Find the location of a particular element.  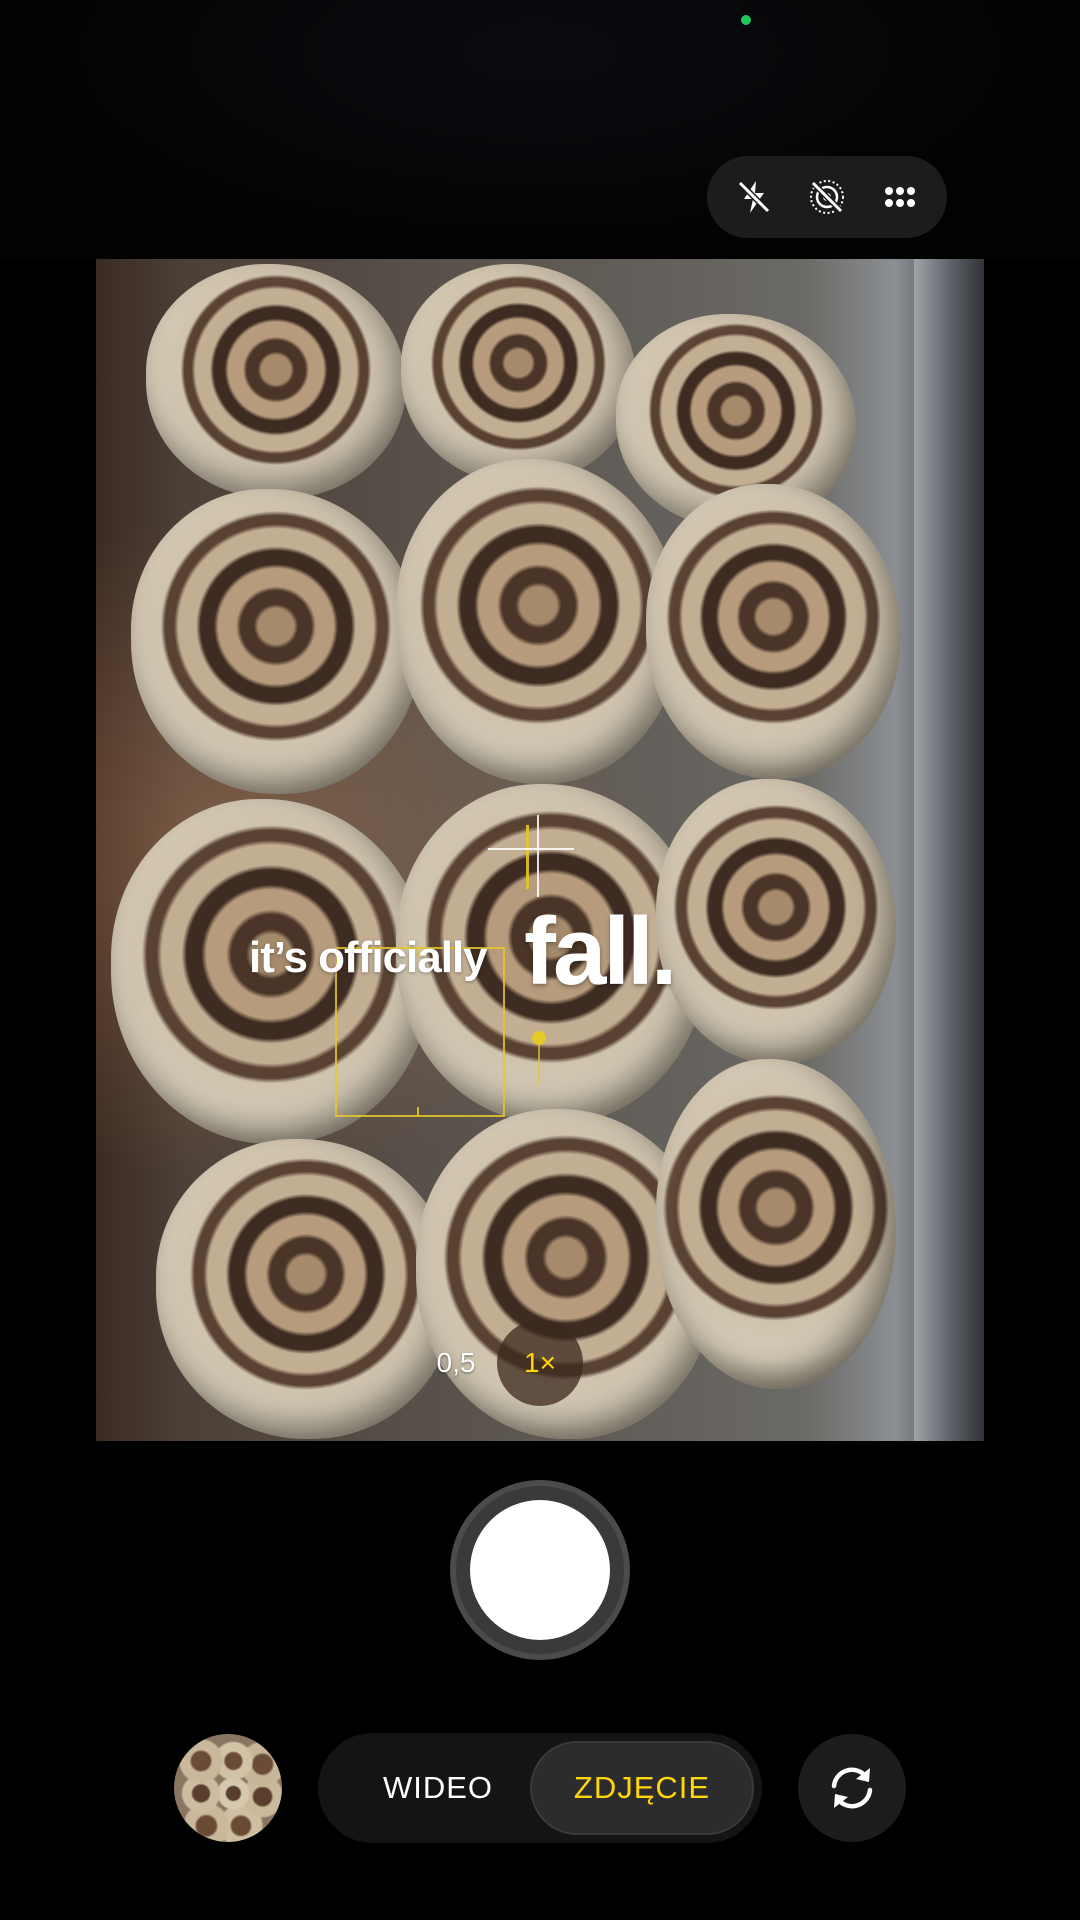

camera-flip-icon is located at coordinates (852, 1788).